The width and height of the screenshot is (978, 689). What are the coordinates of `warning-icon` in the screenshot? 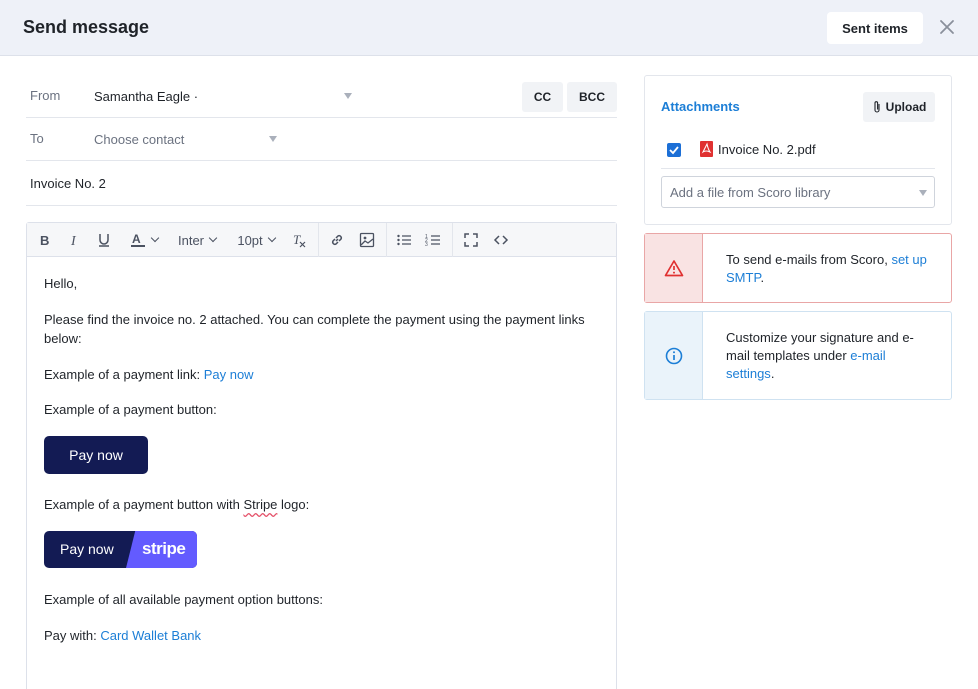 It's located at (673, 268).